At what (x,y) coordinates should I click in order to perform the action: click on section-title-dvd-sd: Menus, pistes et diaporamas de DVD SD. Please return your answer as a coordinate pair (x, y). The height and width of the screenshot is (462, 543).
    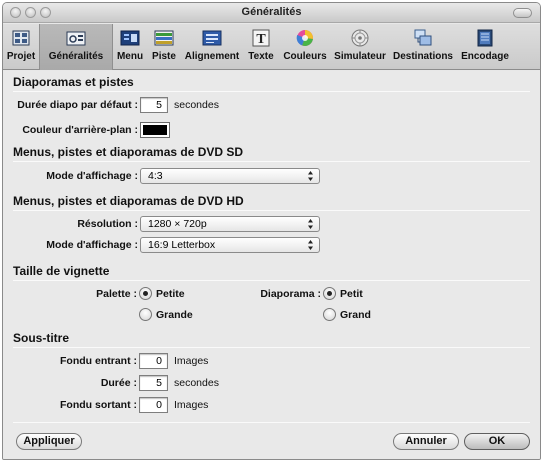
    Looking at the image, I should click on (128, 152).